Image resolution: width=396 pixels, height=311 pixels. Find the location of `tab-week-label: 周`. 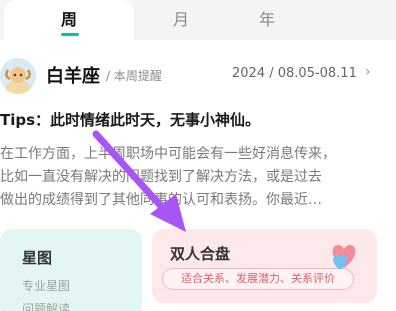

tab-week-label: 周 is located at coordinates (68, 19).